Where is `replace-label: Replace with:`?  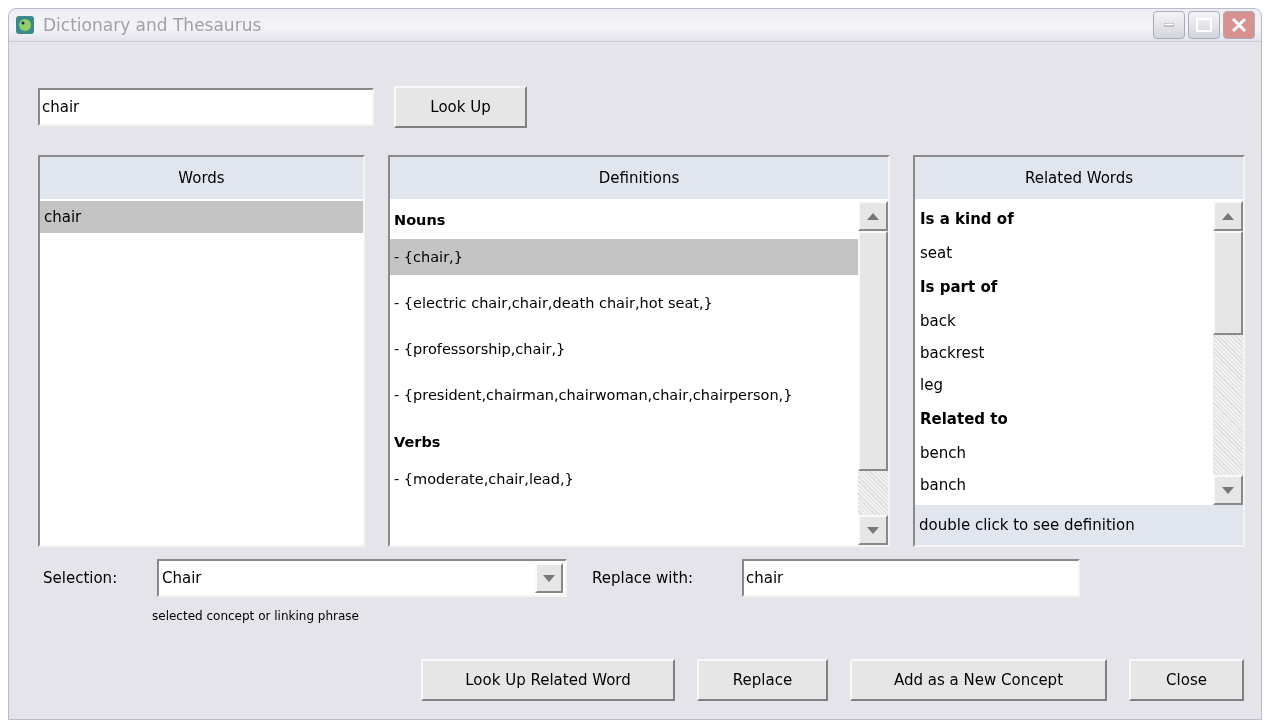
replace-label: Replace with: is located at coordinates (643, 578).